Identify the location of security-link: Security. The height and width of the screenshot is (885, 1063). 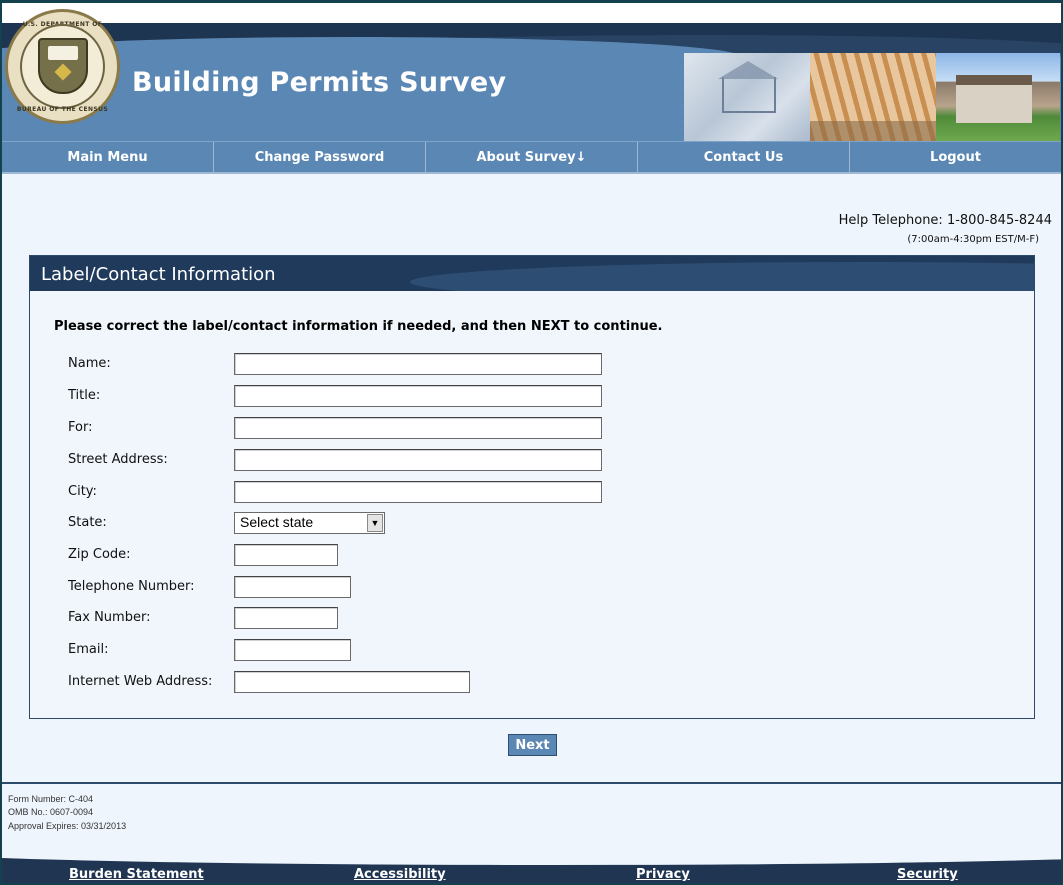
(927, 874).